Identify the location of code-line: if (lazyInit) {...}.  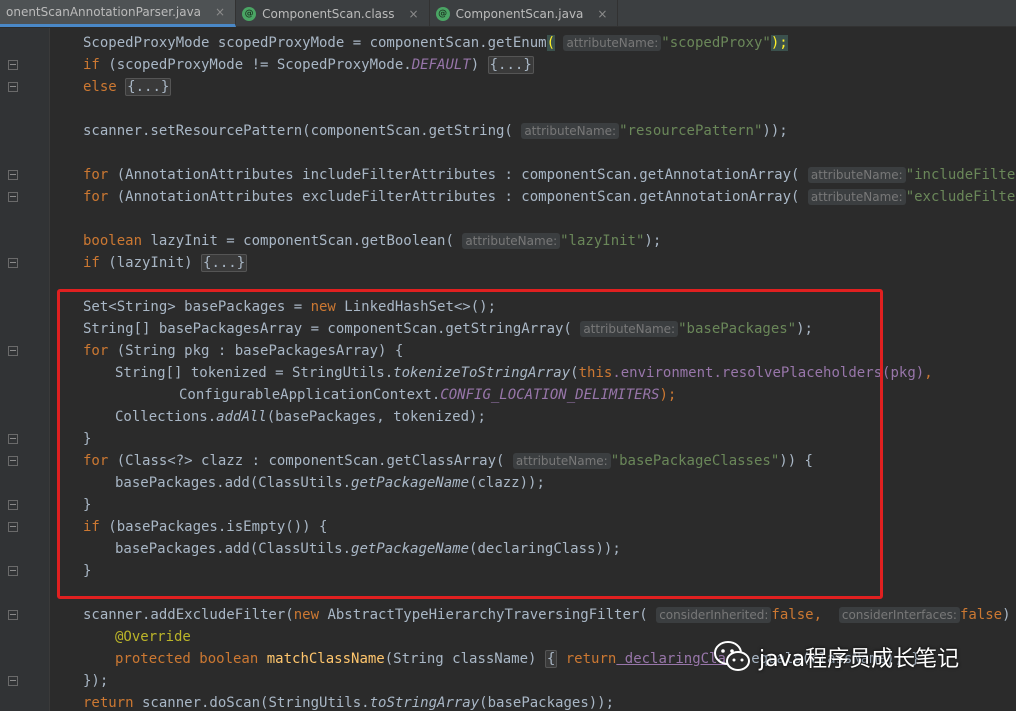
(165, 263).